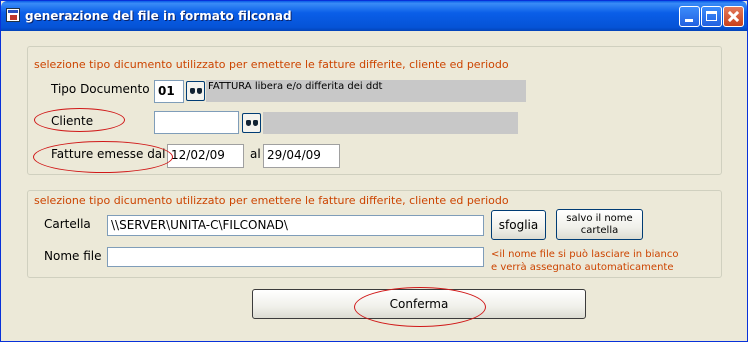 The height and width of the screenshot is (342, 748). Describe the element at coordinates (599, 218) in the screenshot. I see `salvo-line1: salvo il nome` at that location.